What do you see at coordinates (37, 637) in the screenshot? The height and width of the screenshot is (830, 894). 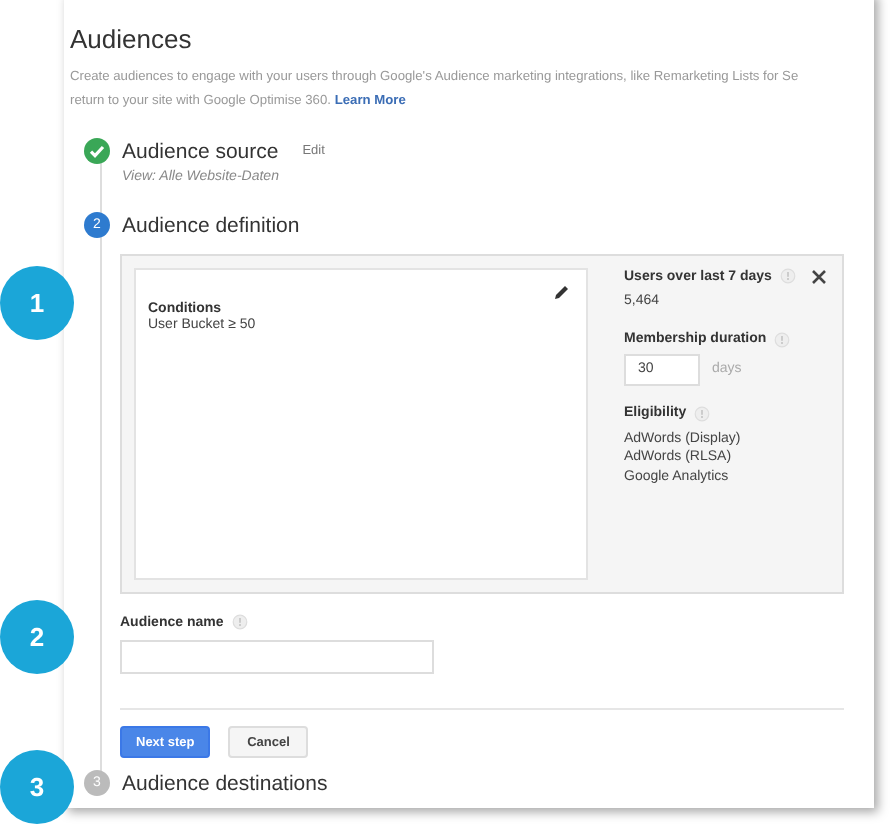 I see `callout-badge: 2` at bounding box center [37, 637].